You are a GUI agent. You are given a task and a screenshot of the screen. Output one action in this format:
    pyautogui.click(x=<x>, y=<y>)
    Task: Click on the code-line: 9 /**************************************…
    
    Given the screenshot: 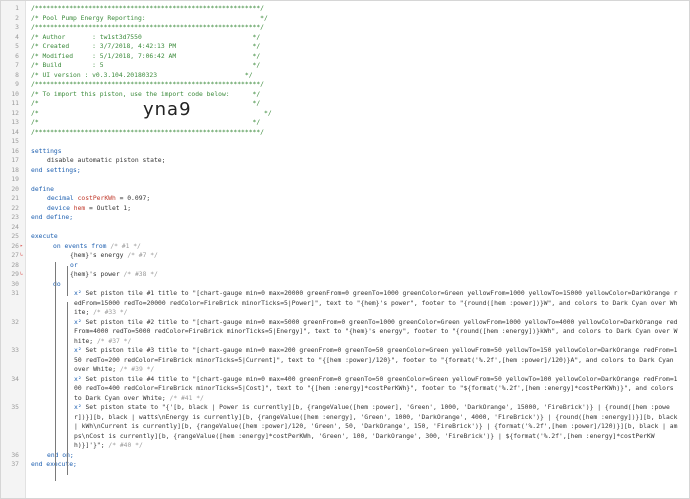 What is the action you would take?
    pyautogui.click(x=345, y=85)
    